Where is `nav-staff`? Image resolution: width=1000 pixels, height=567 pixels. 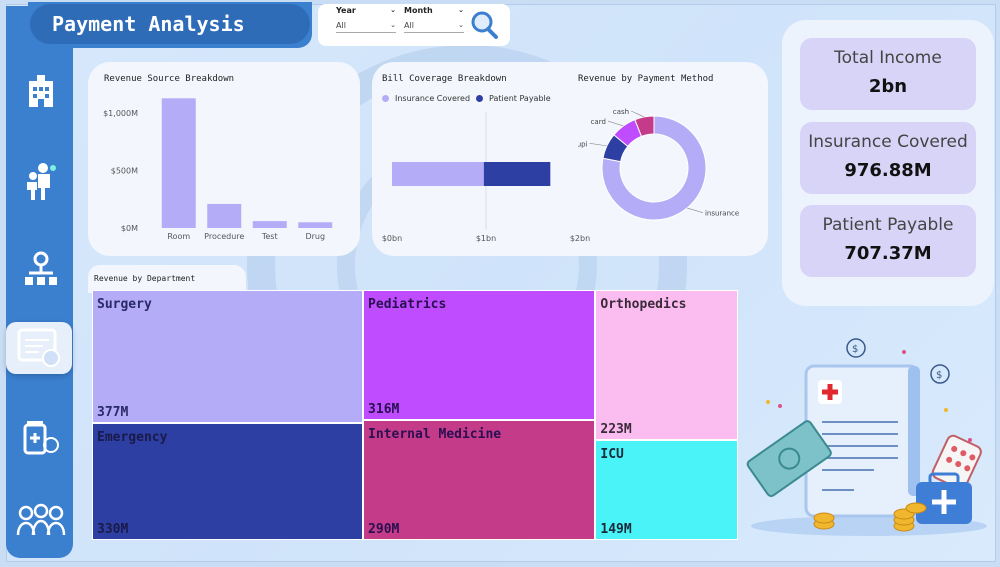
nav-staff is located at coordinates (41, 182).